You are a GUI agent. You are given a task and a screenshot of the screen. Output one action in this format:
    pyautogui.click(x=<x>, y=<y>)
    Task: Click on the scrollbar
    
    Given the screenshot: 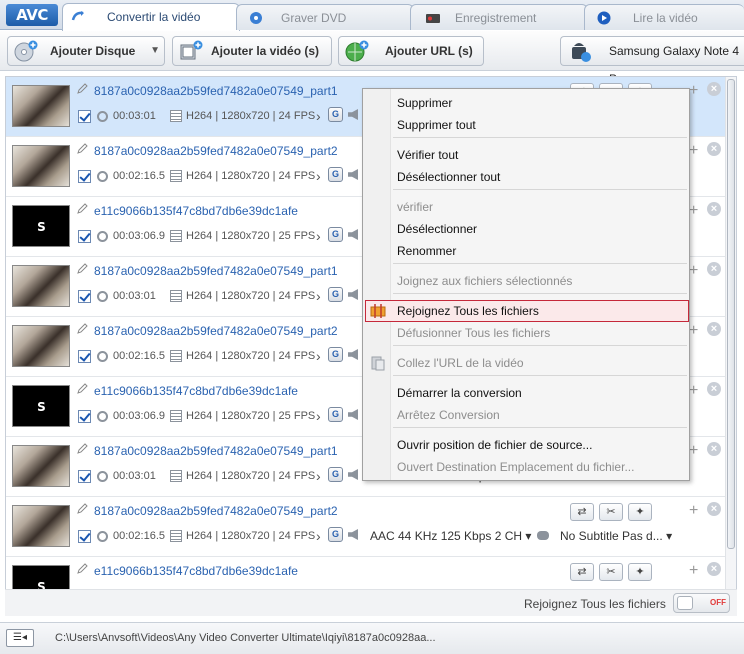 What is the action you would take?
    pyautogui.click(x=730, y=346)
    